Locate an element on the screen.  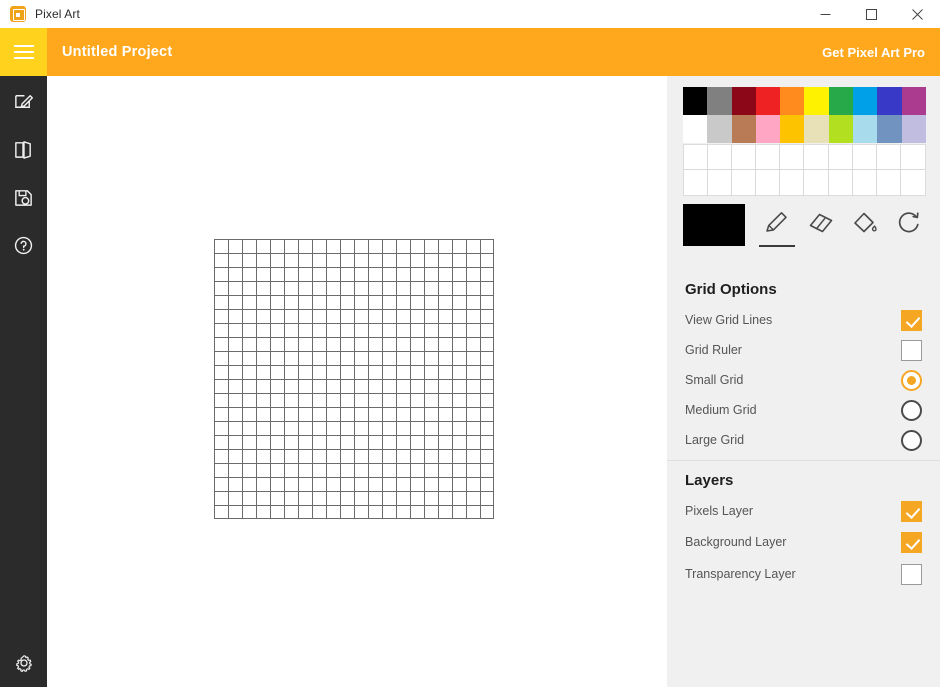
small-grid-radio is located at coordinates (911, 380).